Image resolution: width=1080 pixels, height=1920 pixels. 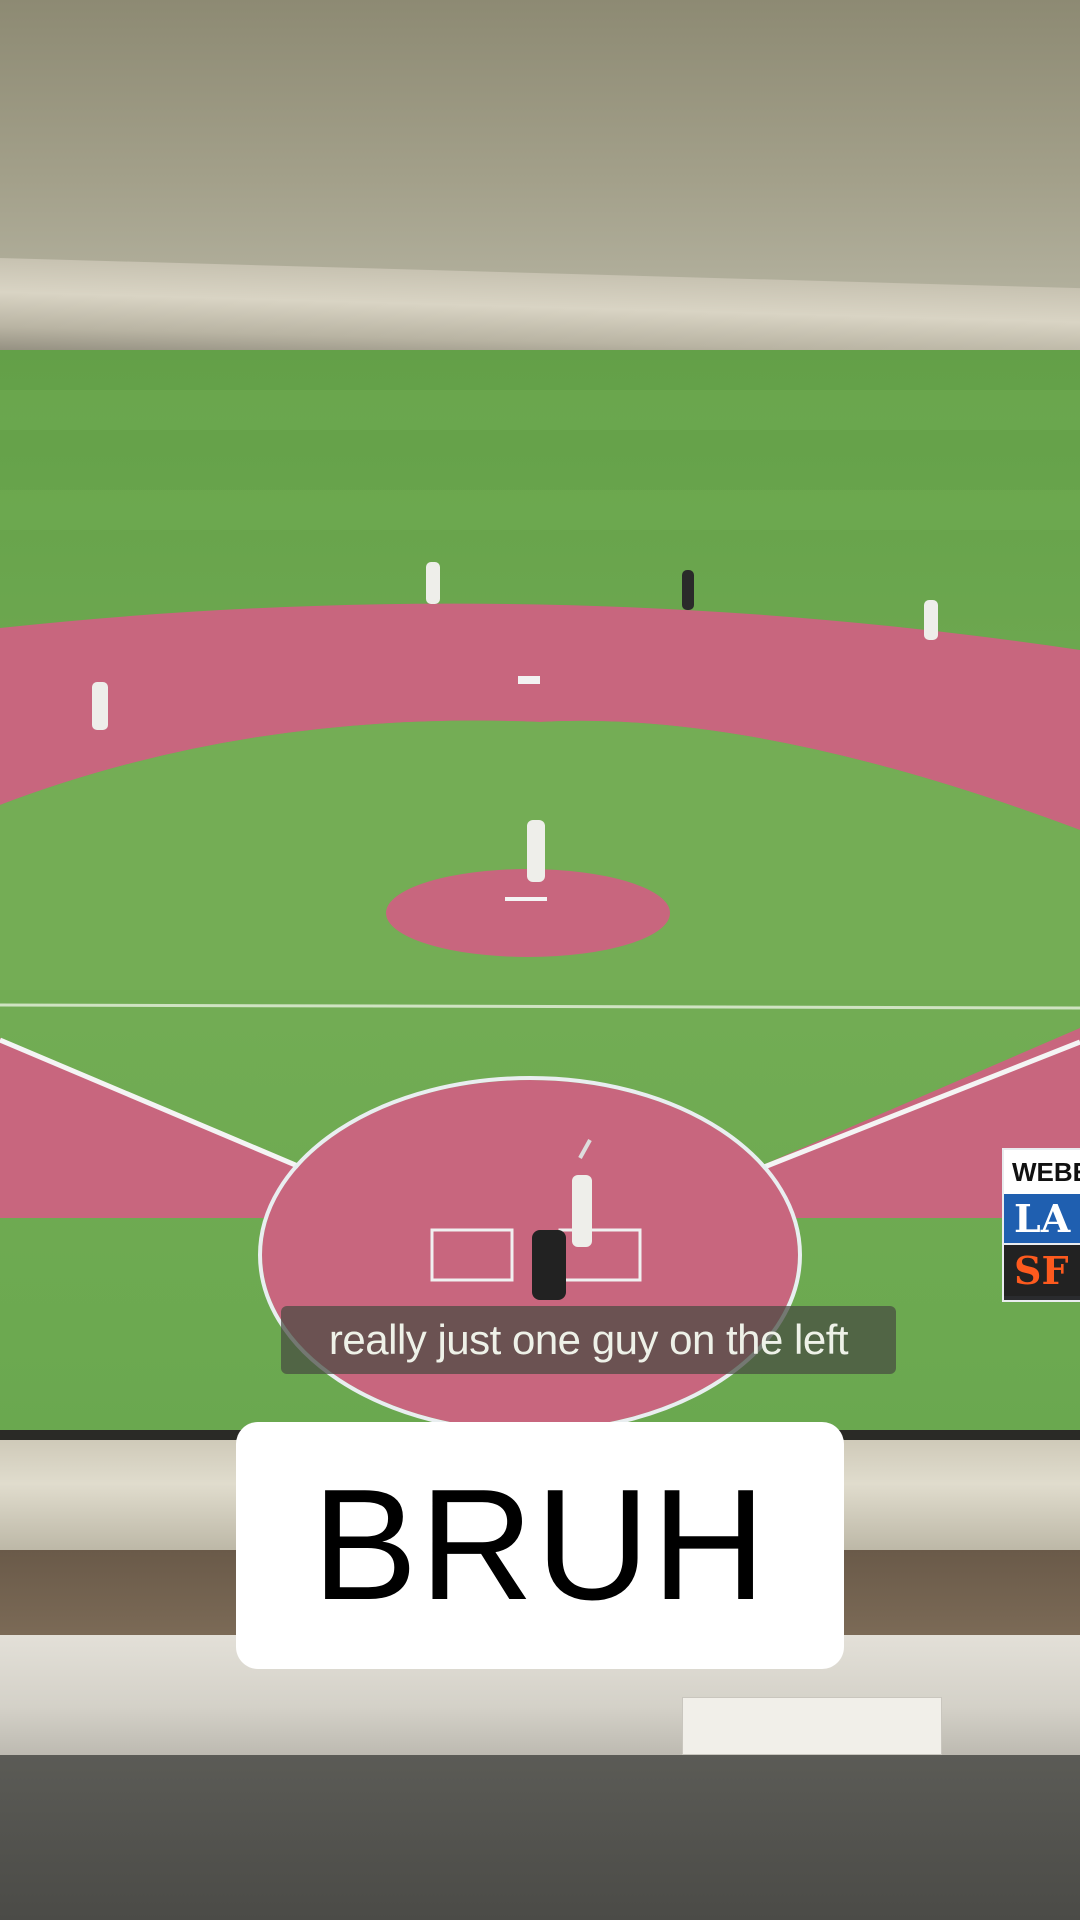 I want to click on player-batter, so click(x=582, y=1211).